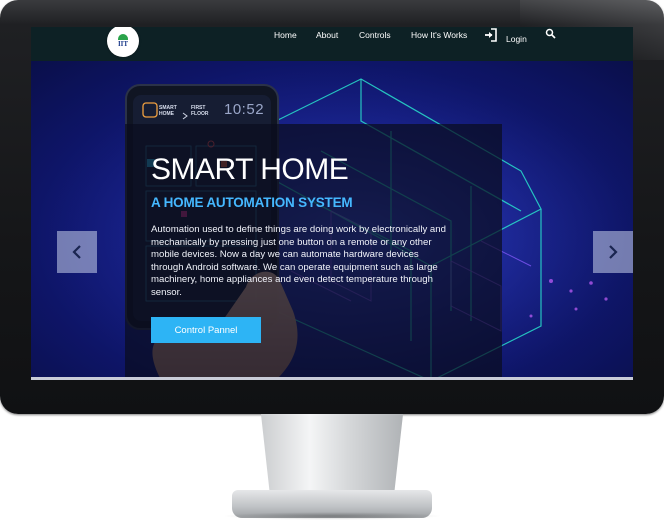  Describe the element at coordinates (516, 39) in the screenshot. I see `nav-login-link: Login` at that location.